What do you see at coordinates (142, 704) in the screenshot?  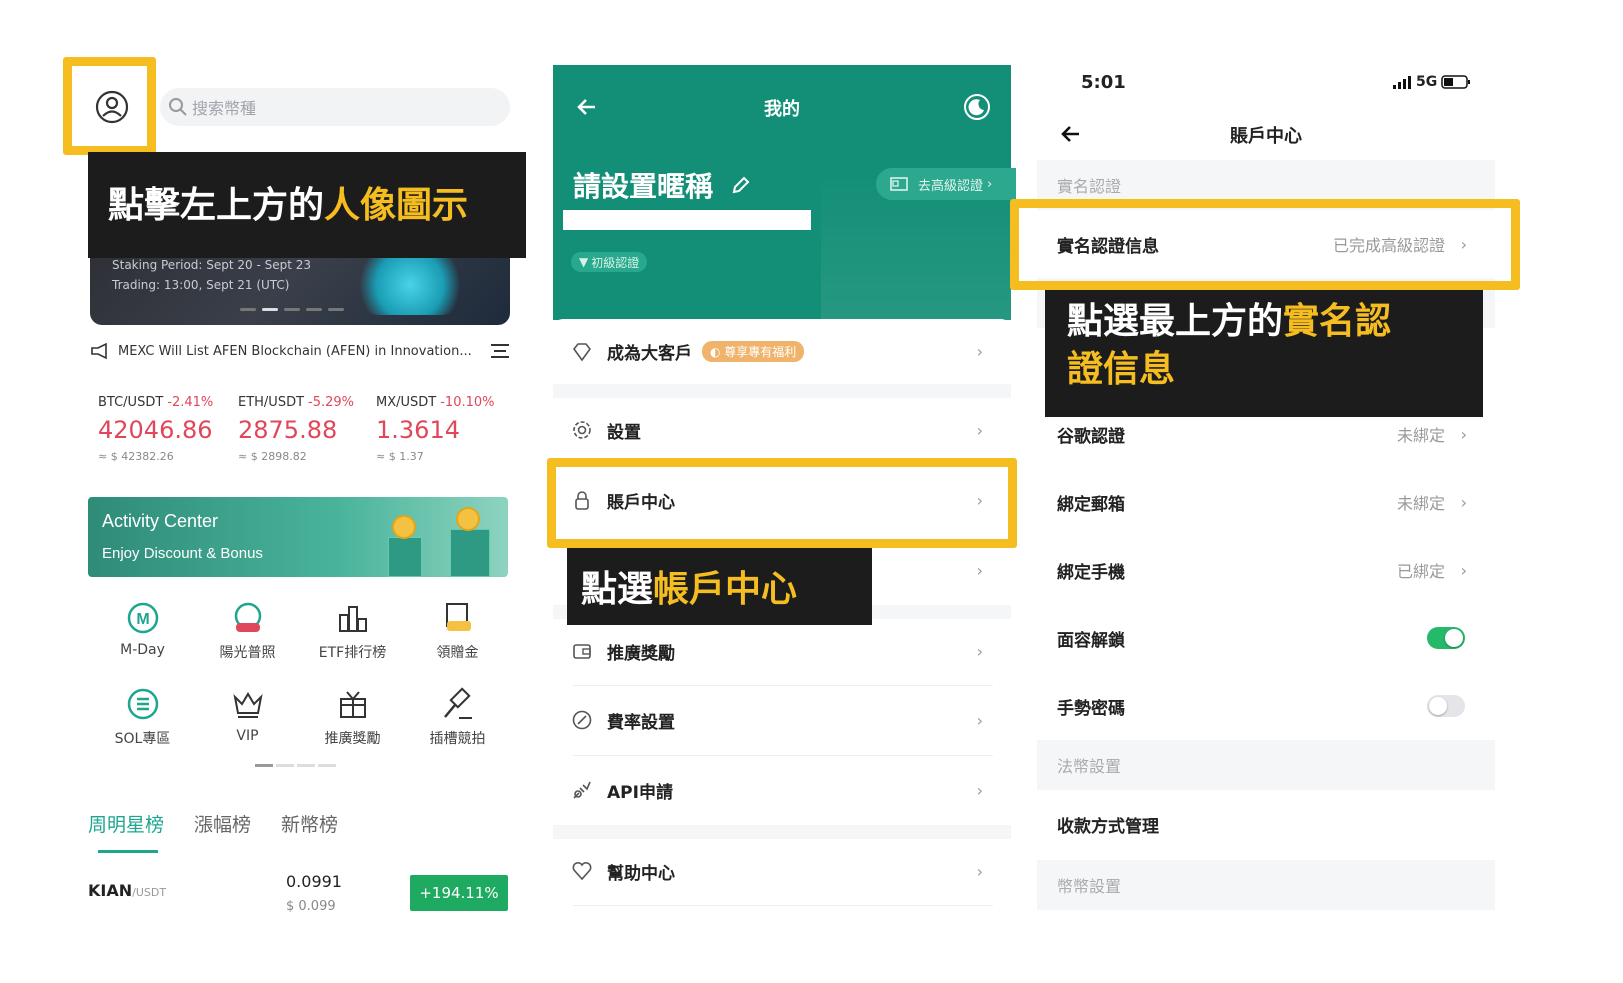 I see `sol-icon` at bounding box center [142, 704].